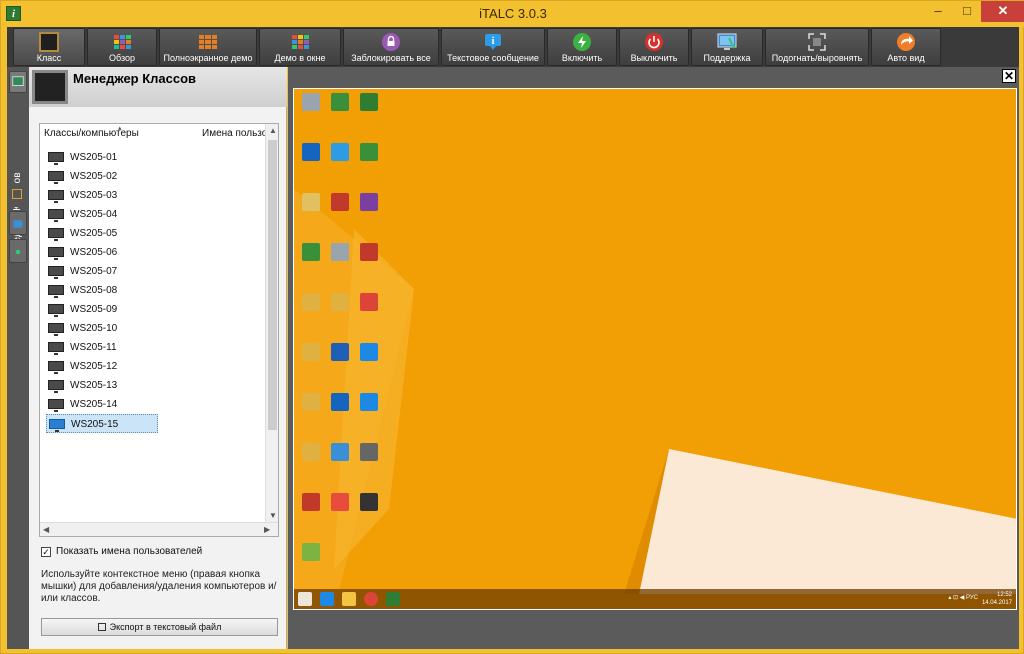 The width and height of the screenshot is (1024, 654). I want to click on computer-row: WS205-03, so click(102, 195).